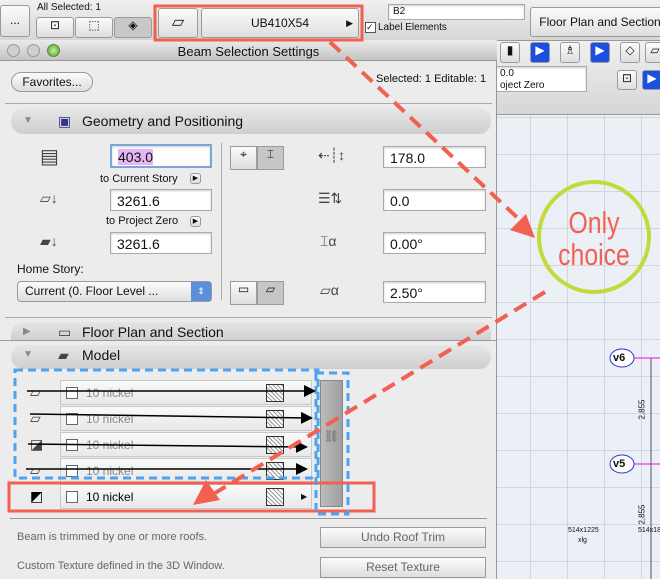  I want to click on dashed-box-slider, so click(332, 443).